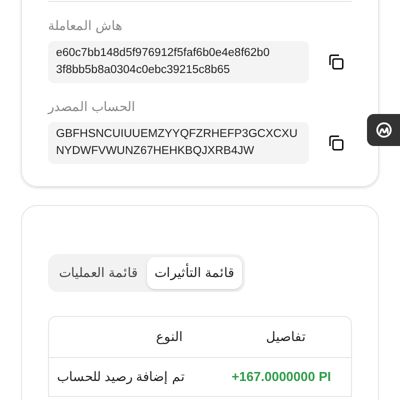 The height and width of the screenshot is (400, 400). I want to click on logo-icon, so click(384, 130).